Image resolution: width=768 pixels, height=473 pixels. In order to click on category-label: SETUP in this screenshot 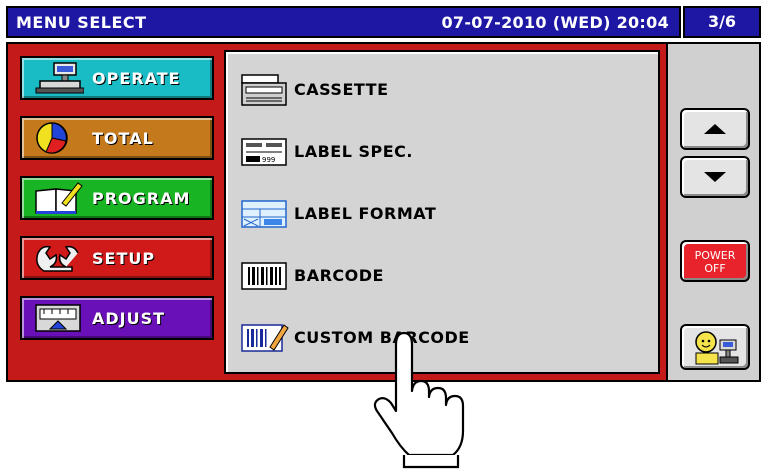, I will do `click(124, 258)`.